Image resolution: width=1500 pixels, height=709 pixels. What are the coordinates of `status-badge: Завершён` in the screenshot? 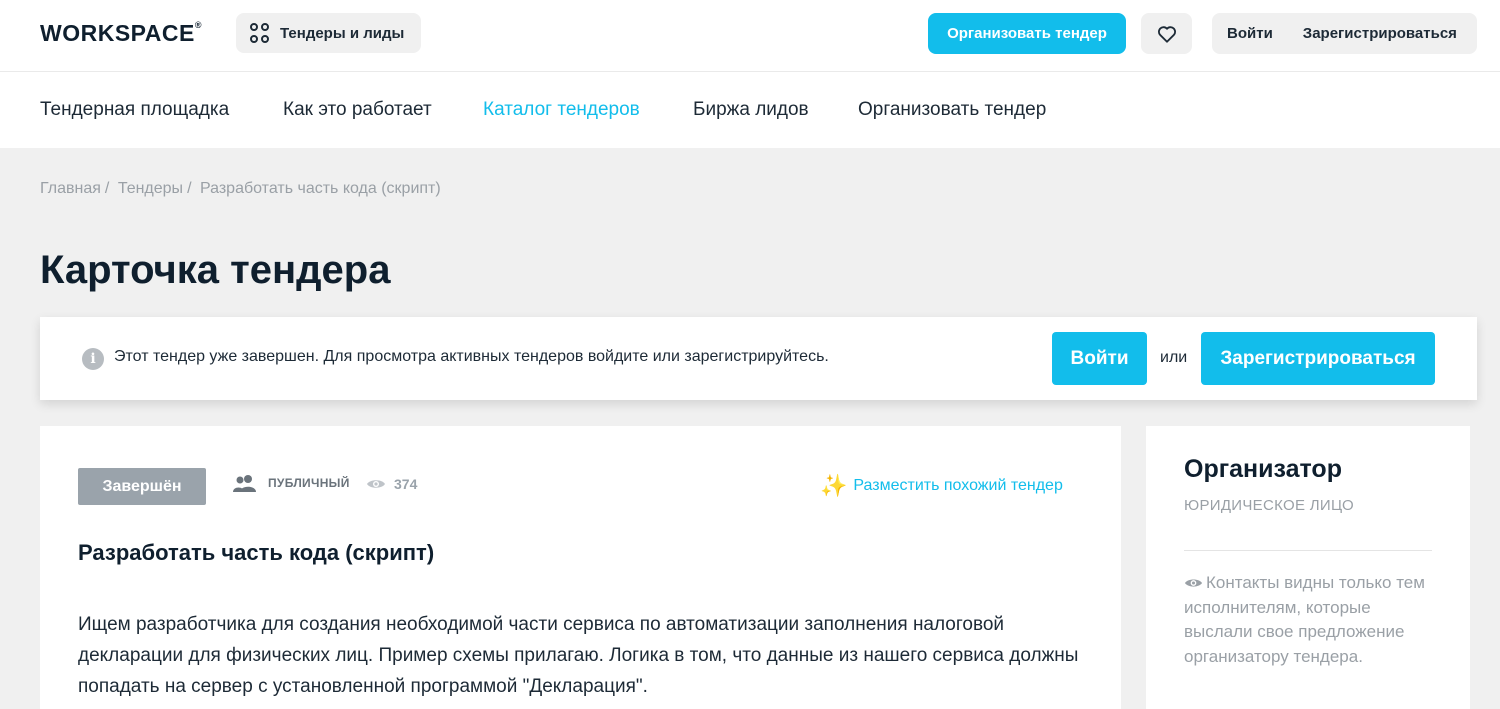 It's located at (142, 486).